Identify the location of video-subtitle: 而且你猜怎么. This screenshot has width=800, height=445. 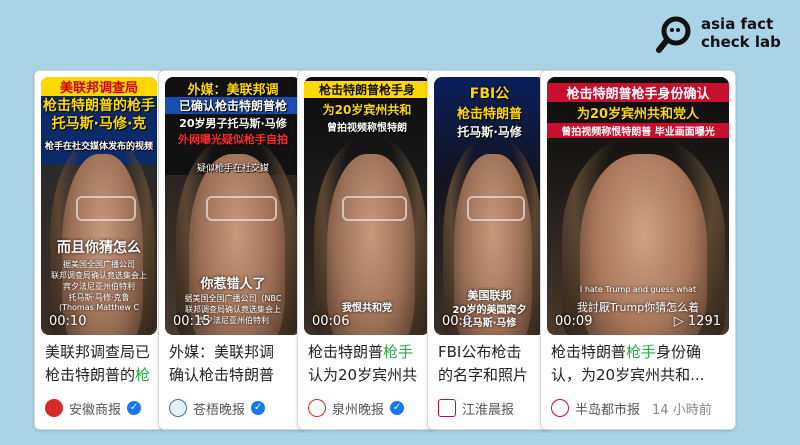
(99, 248).